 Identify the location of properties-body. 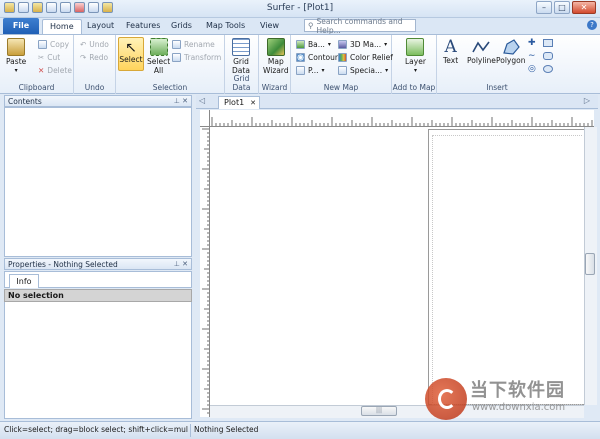
(98, 360).